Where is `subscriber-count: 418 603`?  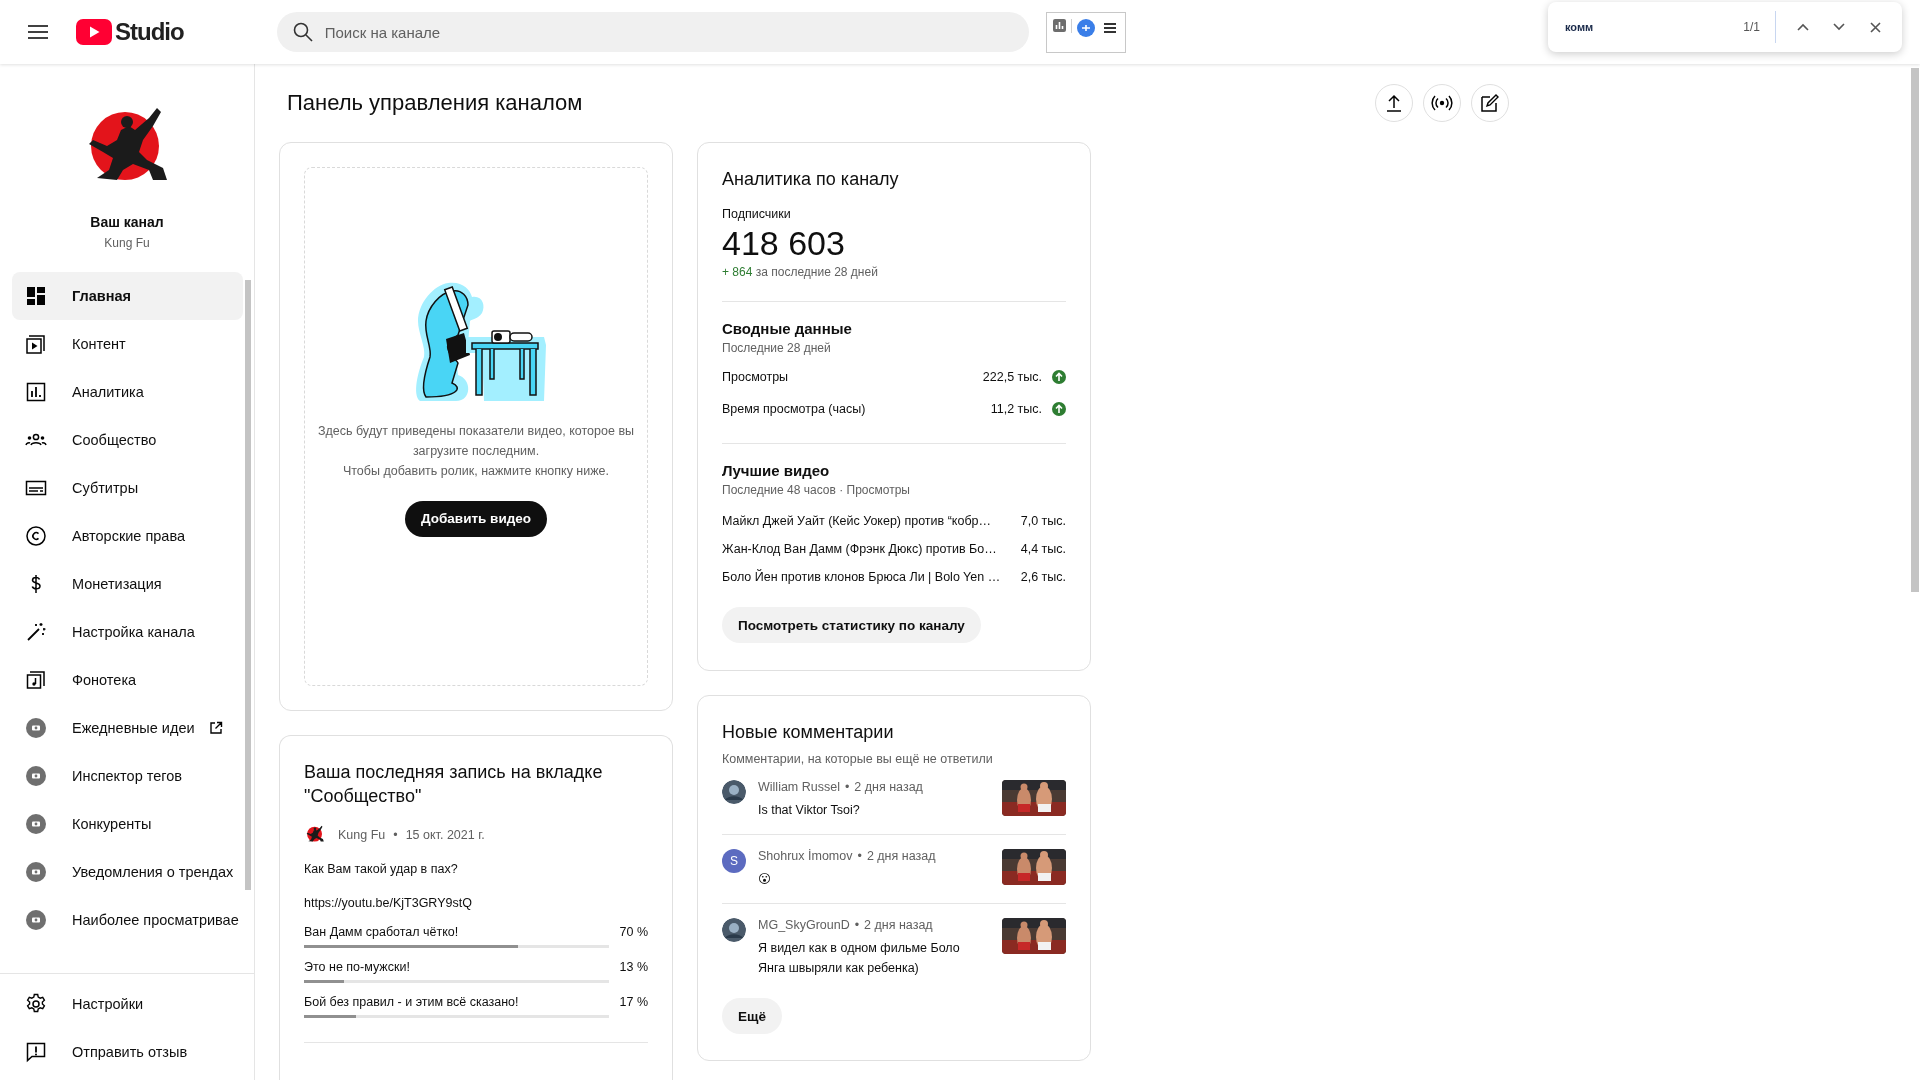
subscriber-count: 418 603 is located at coordinates (784, 243).